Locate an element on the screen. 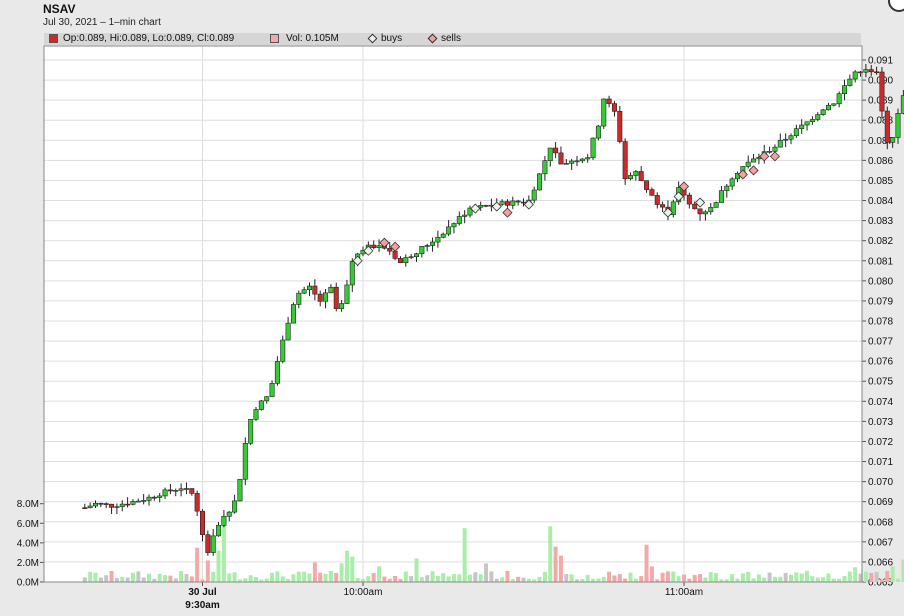 The height and width of the screenshot is (616, 904). price-tick-label: 0.067 is located at coordinates (880, 542).